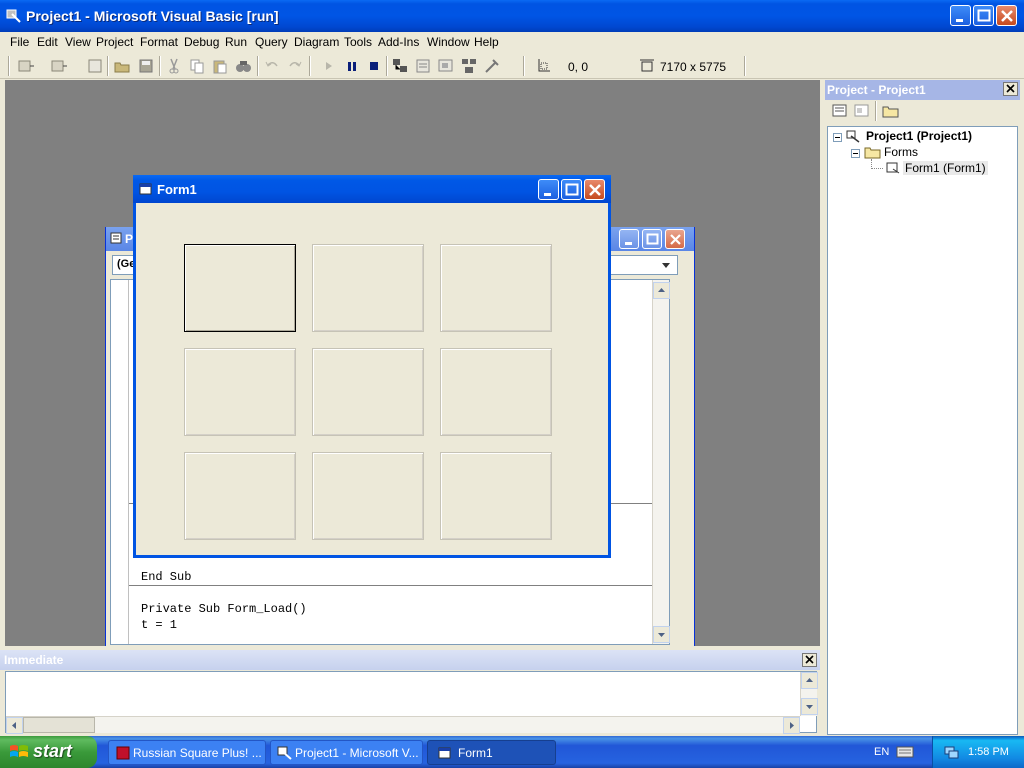 This screenshot has width=1024, height=768. What do you see at coordinates (571, 189) in the screenshot?
I see `form1-maximize-button` at bounding box center [571, 189].